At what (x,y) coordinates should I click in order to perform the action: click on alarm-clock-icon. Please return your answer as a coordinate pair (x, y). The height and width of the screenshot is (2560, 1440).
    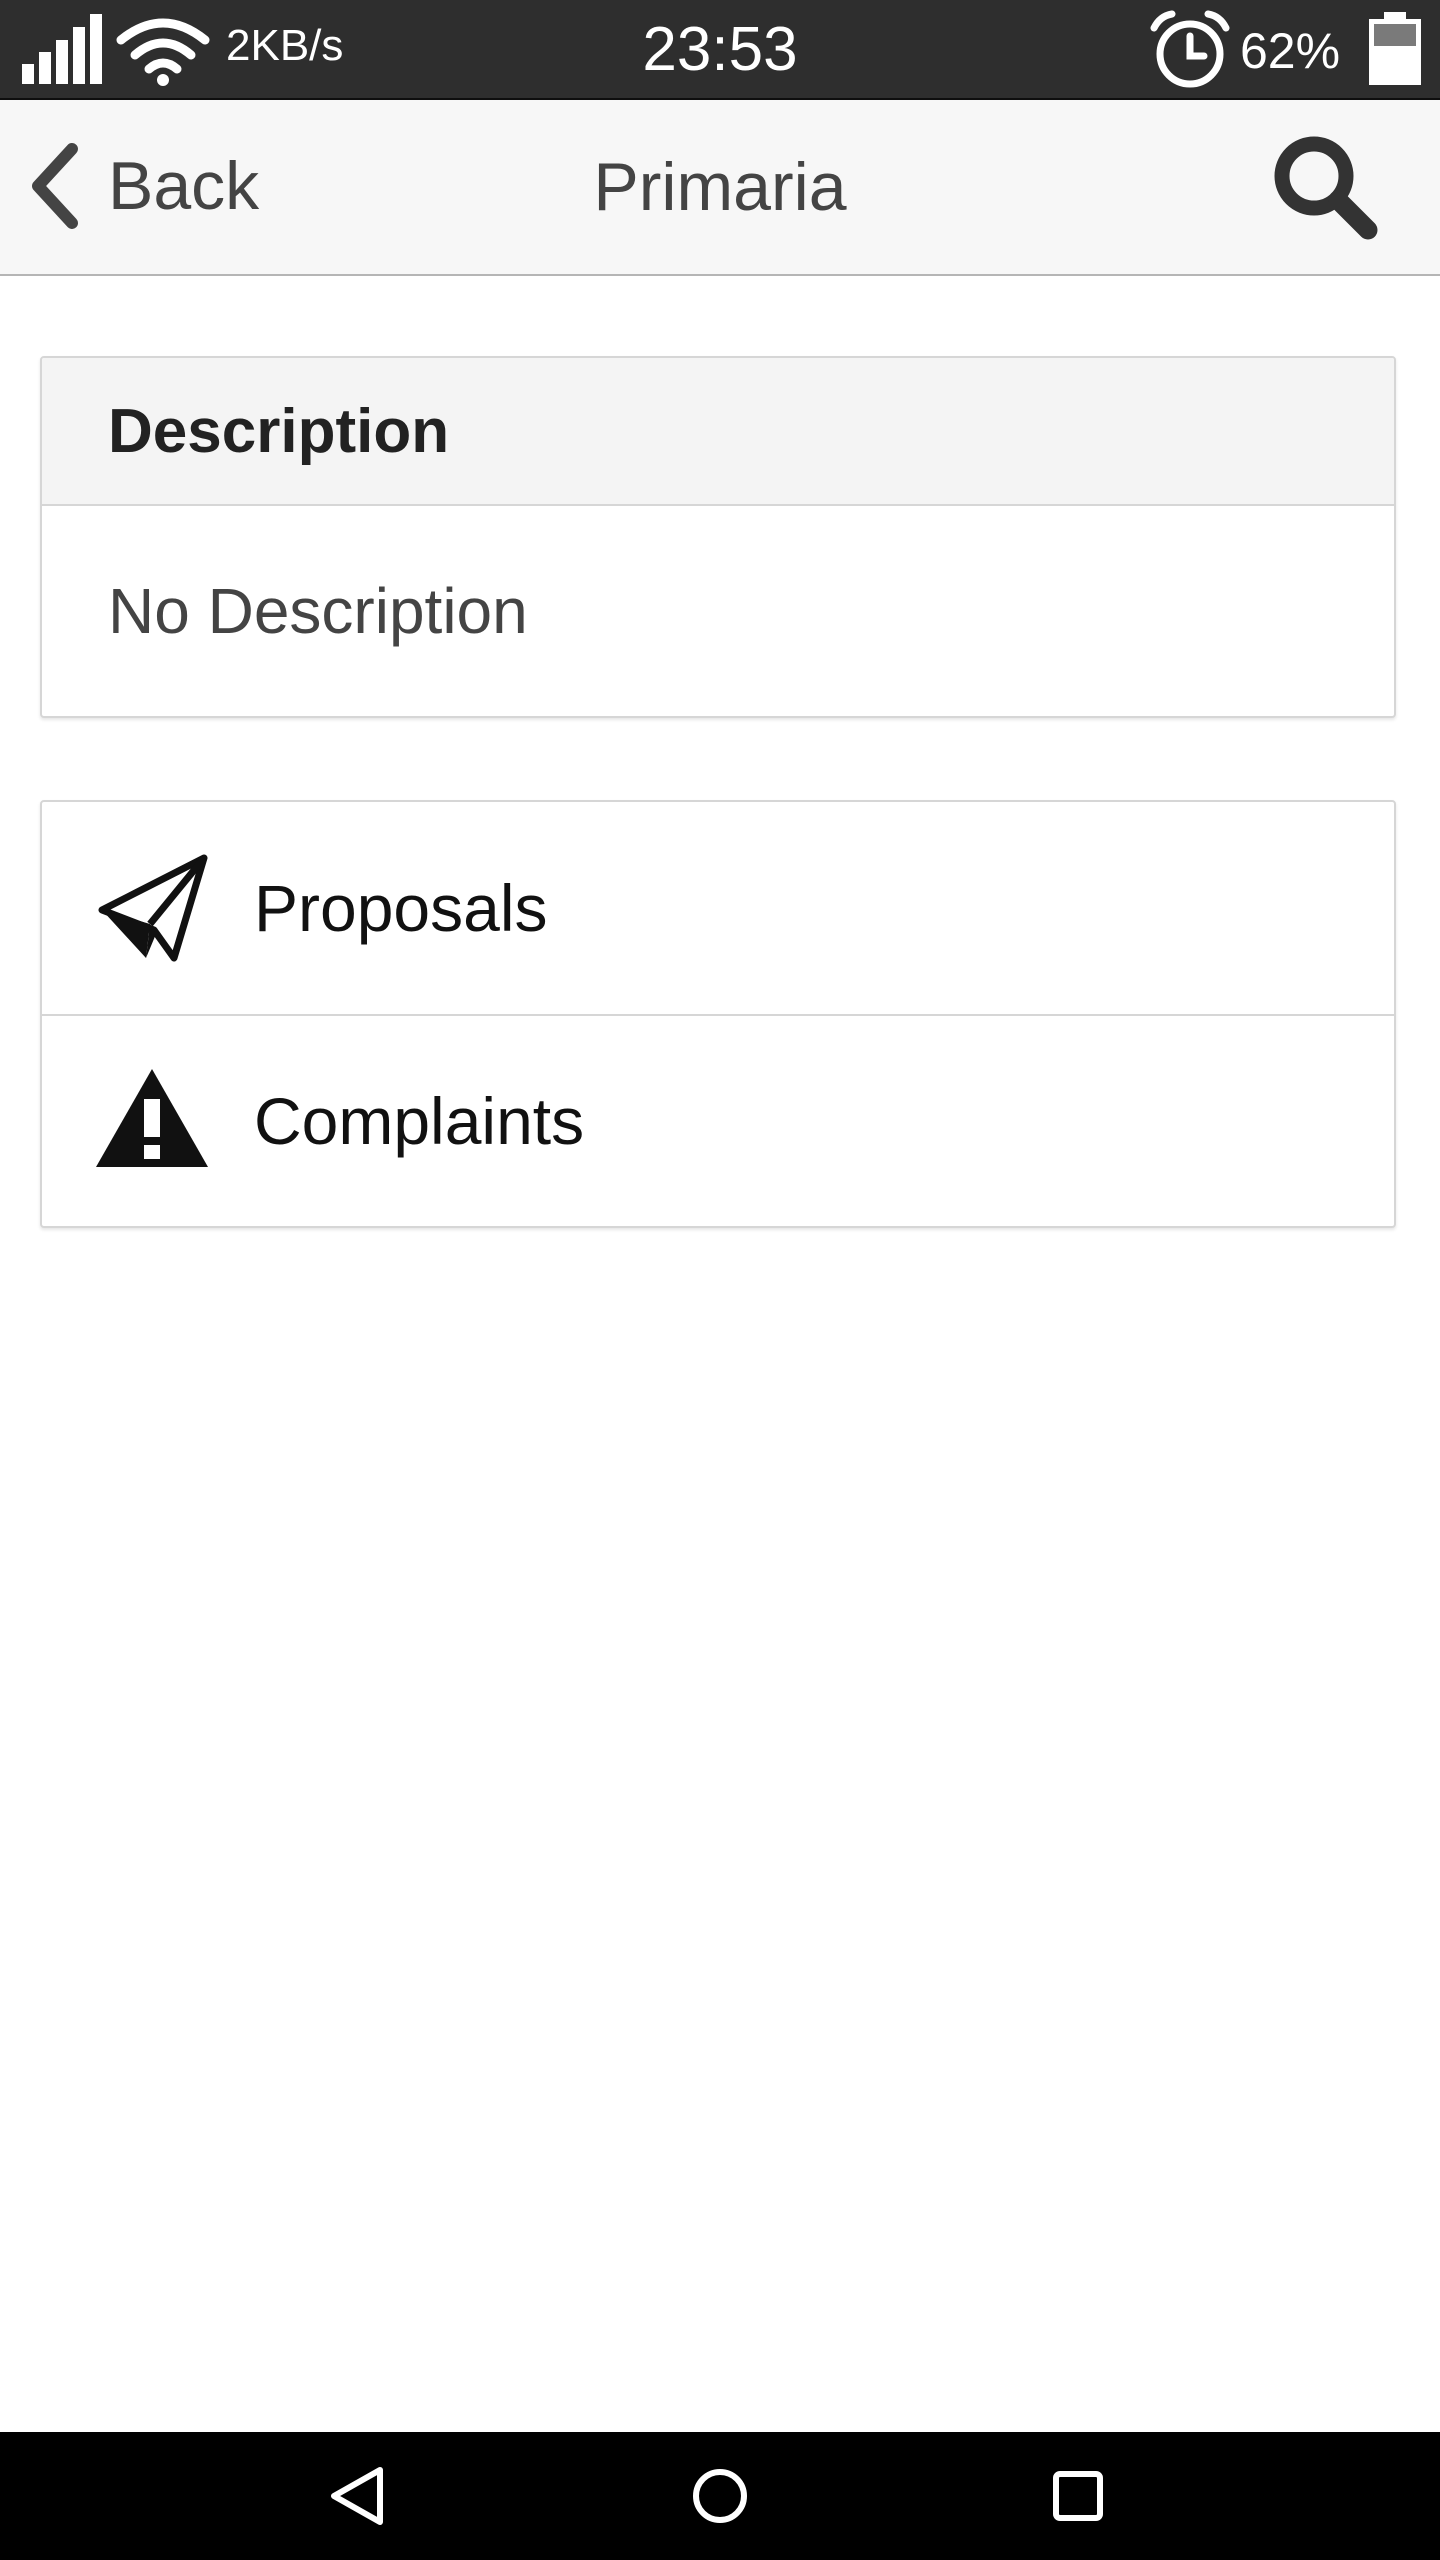
    Looking at the image, I should click on (1190, 49).